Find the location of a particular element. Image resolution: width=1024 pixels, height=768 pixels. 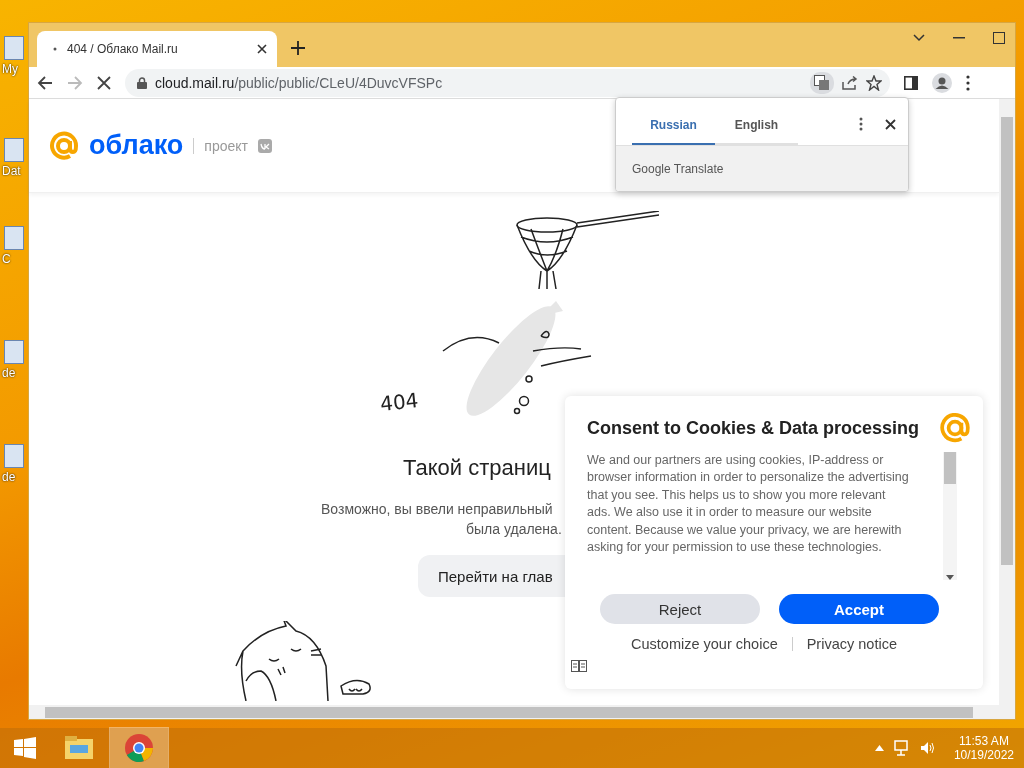

horizontal-scrollbar is located at coordinates (514, 712).